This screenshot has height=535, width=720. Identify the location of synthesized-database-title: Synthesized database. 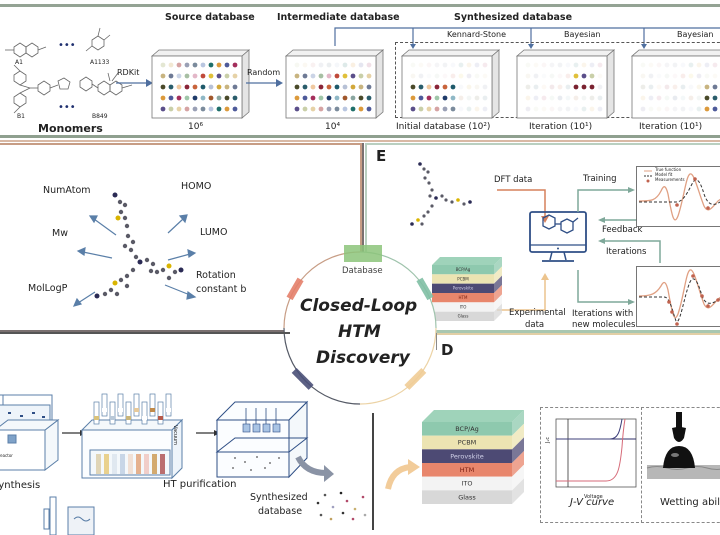
(513, 17).